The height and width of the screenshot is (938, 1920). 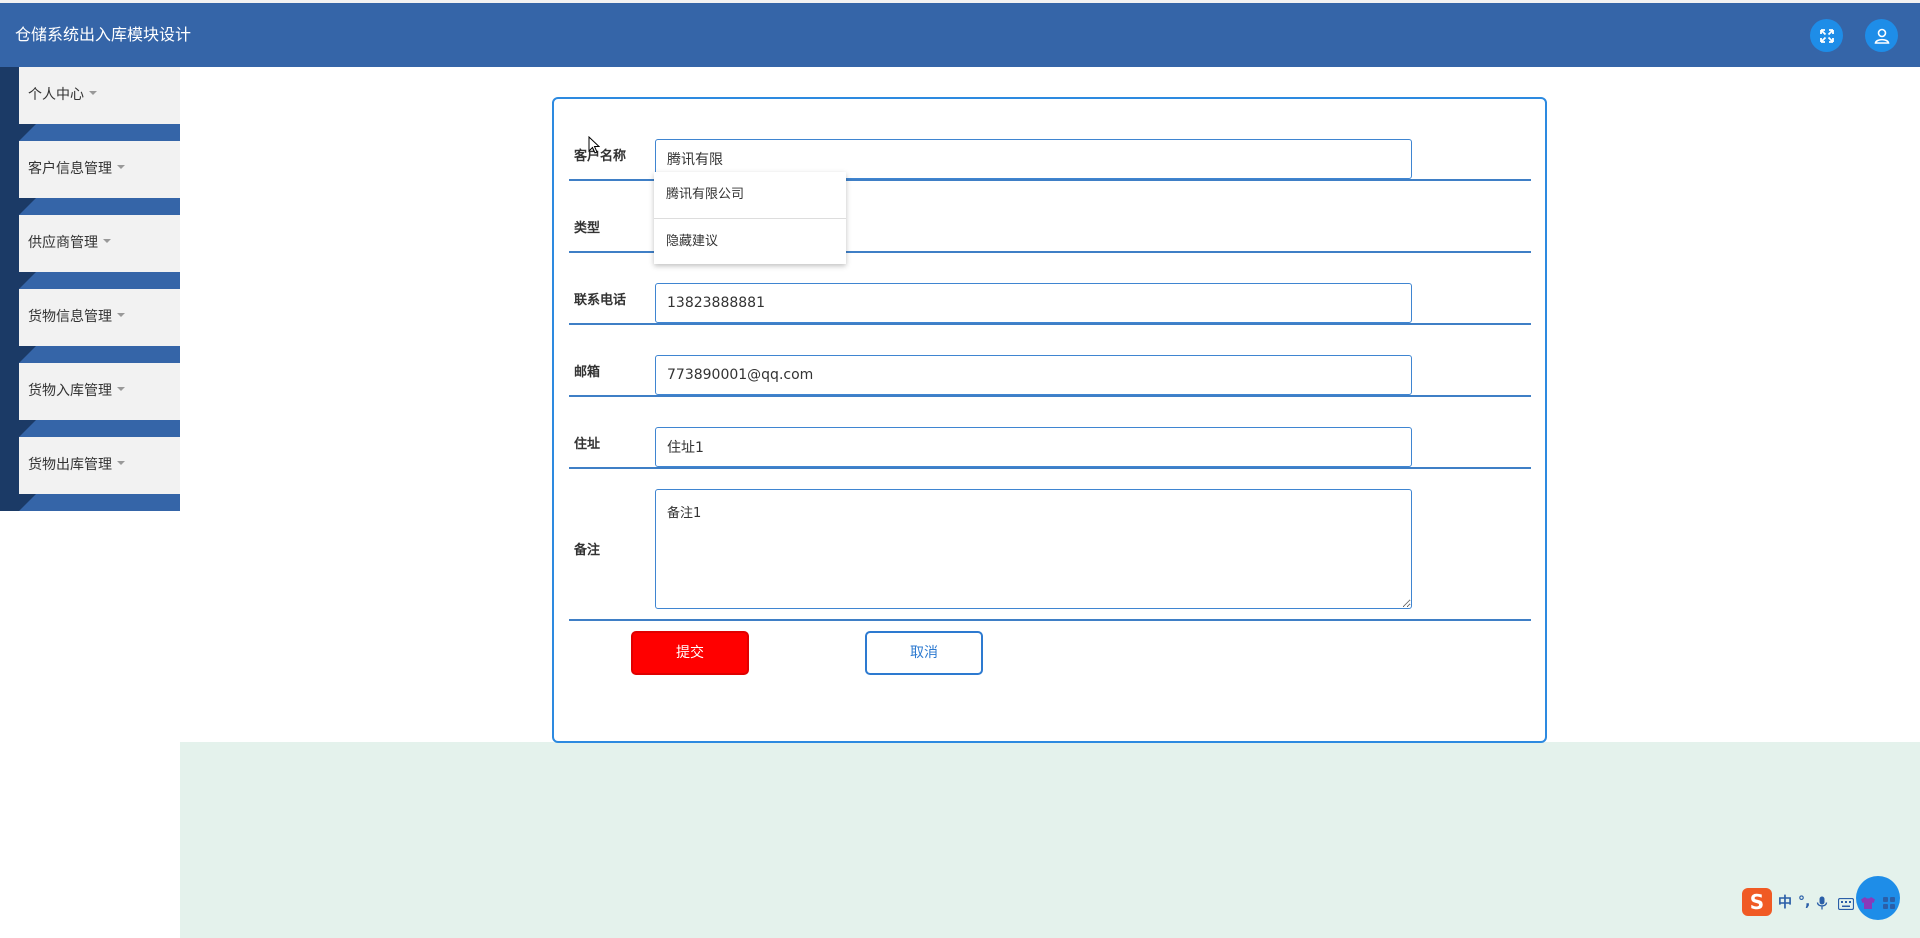 What do you see at coordinates (594, 146) in the screenshot?
I see `mouse-cursor-icon` at bounding box center [594, 146].